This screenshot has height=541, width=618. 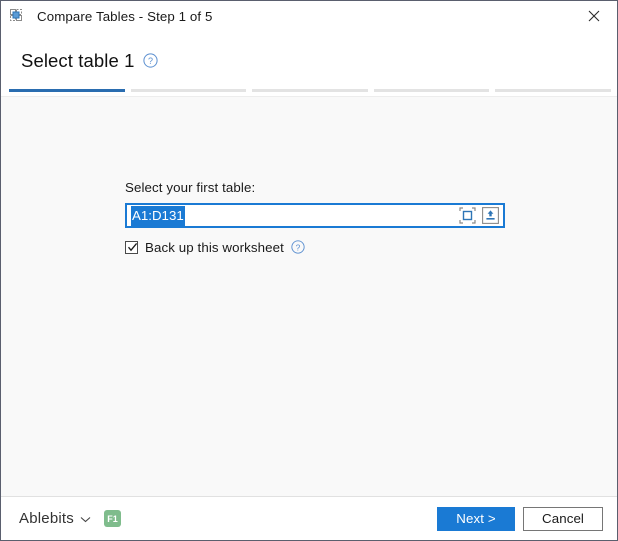 I want to click on range-field-label: Select your first table:, so click(x=190, y=187).